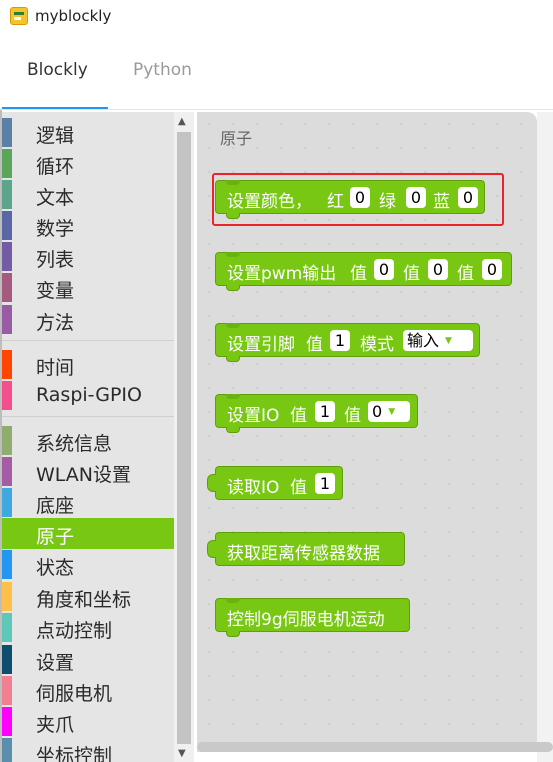 The image size is (553, 762). What do you see at coordinates (276, 16) in the screenshot?
I see `title-bar: myblockly` at bounding box center [276, 16].